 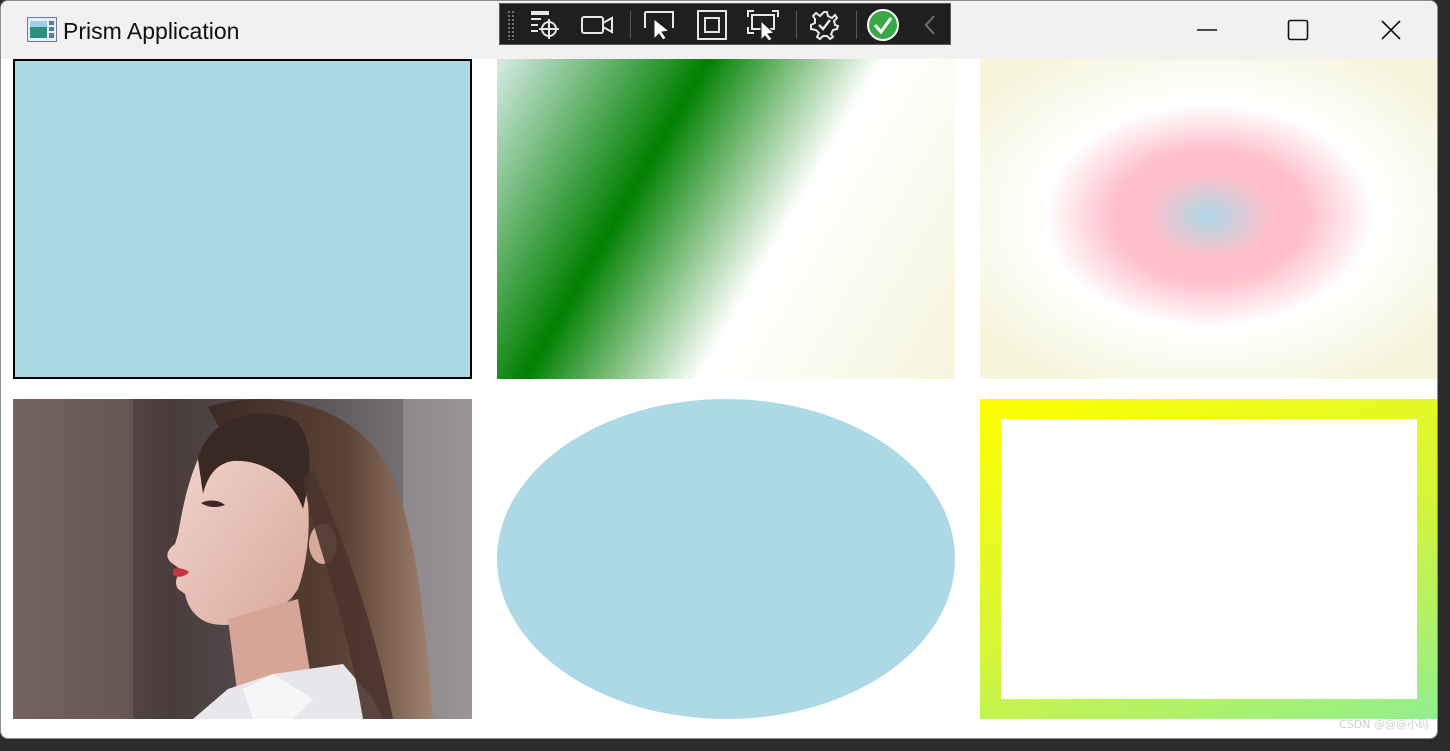 I want to click on rectangle-radial-gradient, so click(x=1208, y=219).